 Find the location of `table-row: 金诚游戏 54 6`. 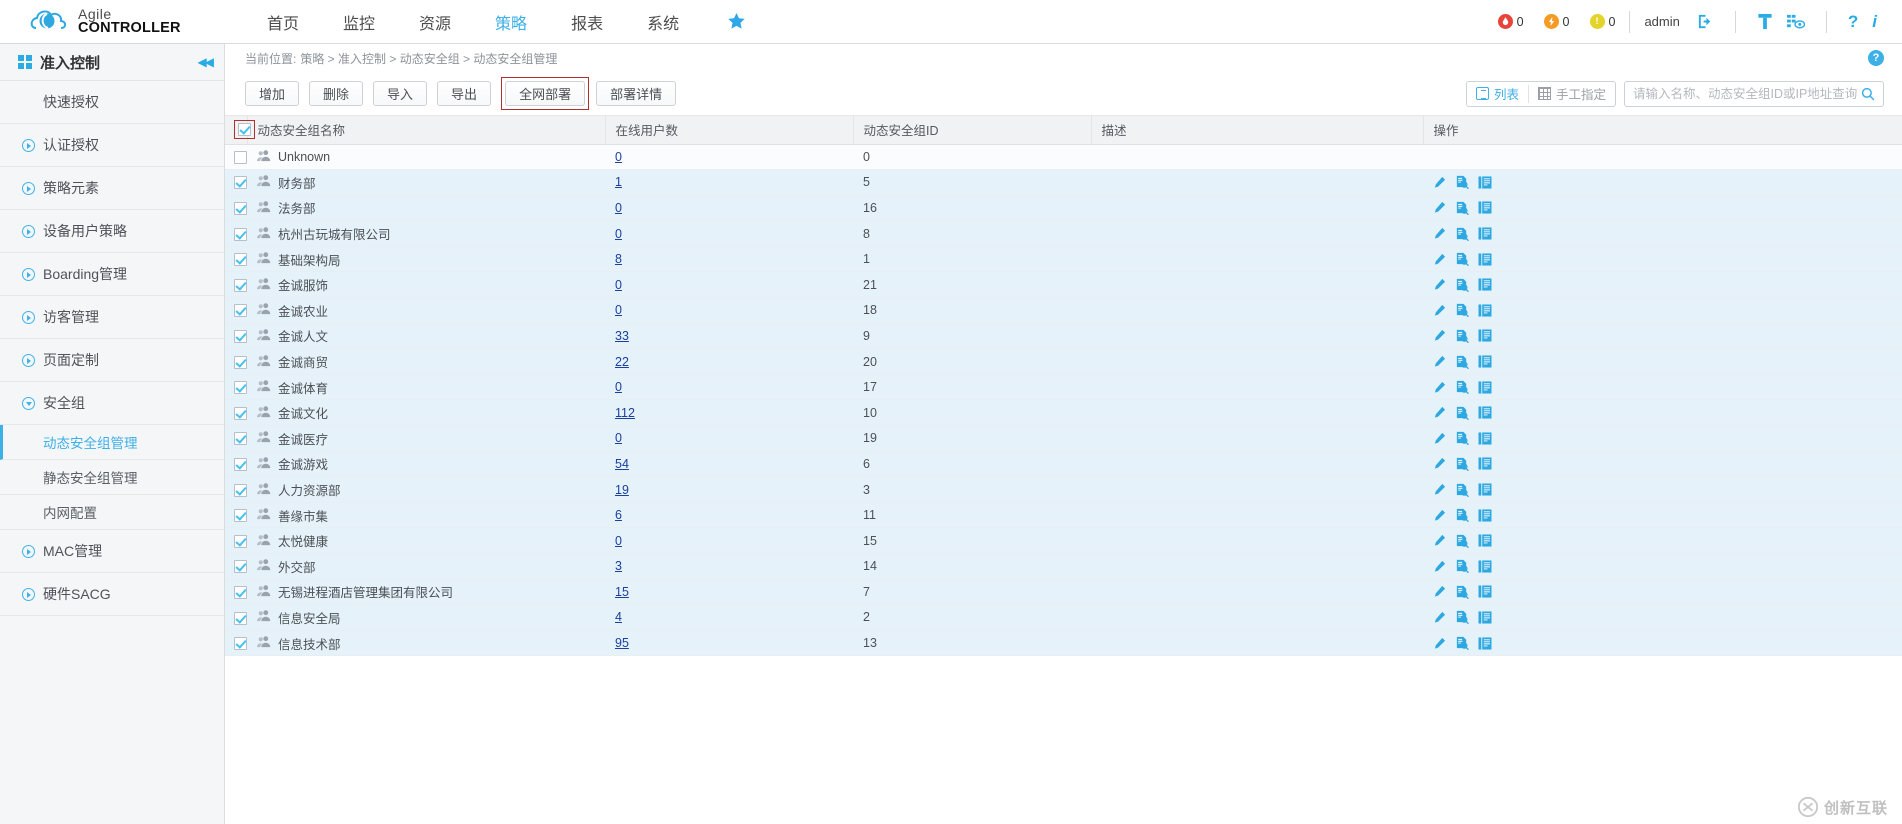

table-row: 金诚游戏 54 6 is located at coordinates (1063, 464).